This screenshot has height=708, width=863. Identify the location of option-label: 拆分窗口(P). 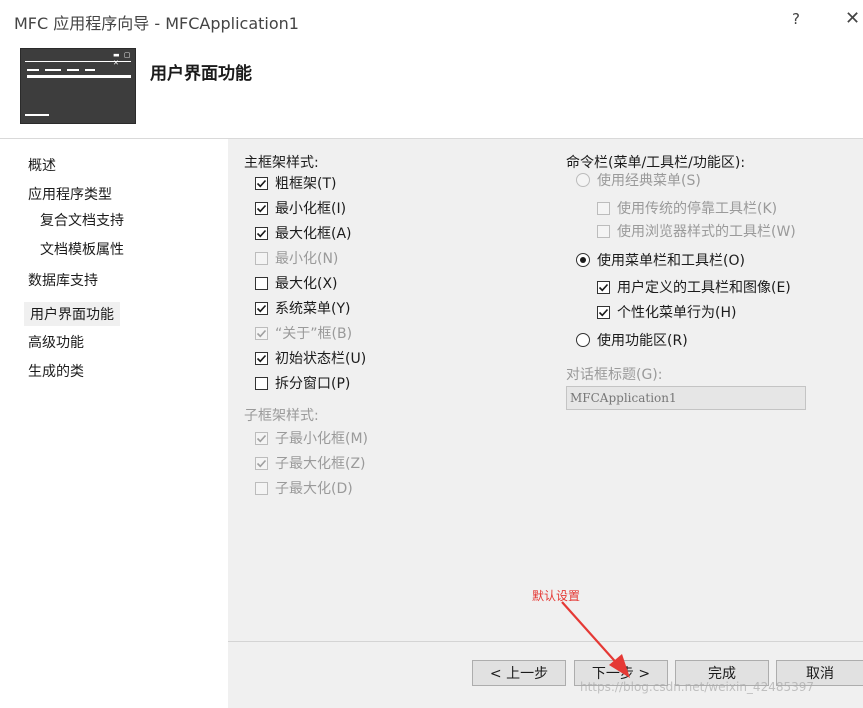
(313, 384).